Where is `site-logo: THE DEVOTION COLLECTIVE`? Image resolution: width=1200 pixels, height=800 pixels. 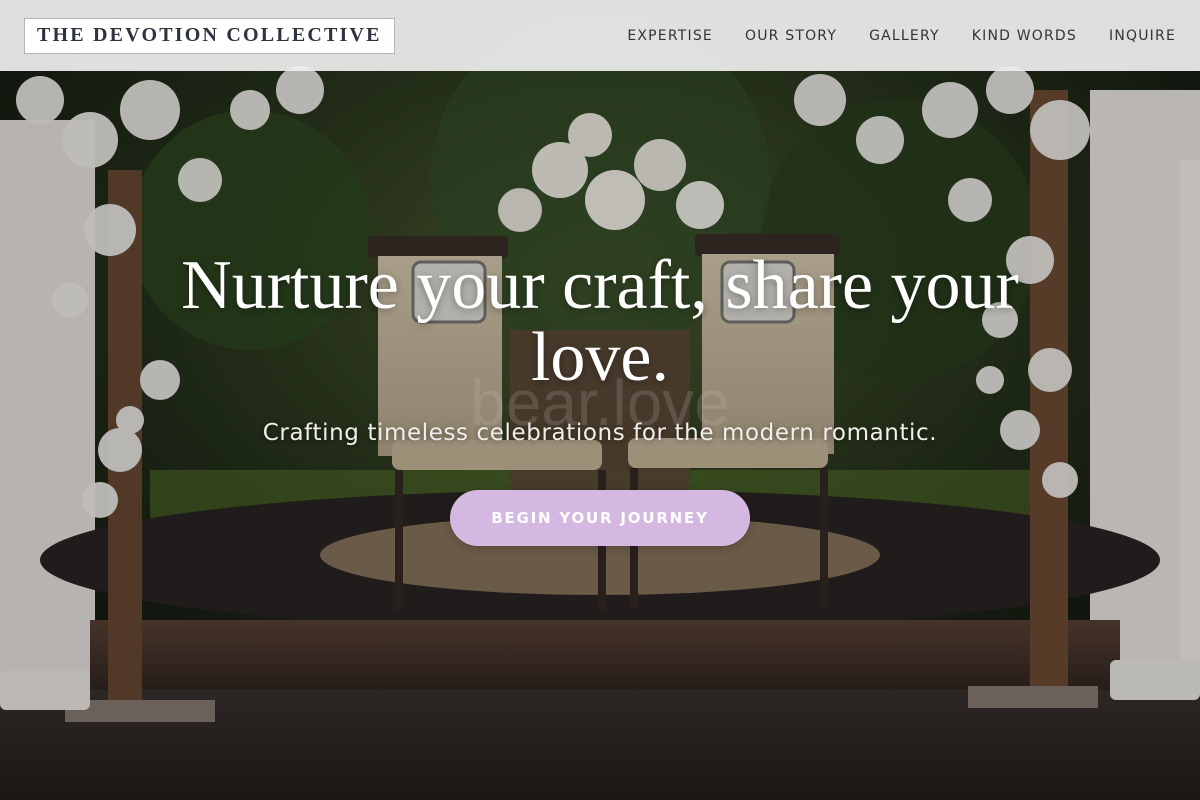 site-logo: THE DEVOTION COLLECTIVE is located at coordinates (209, 35).